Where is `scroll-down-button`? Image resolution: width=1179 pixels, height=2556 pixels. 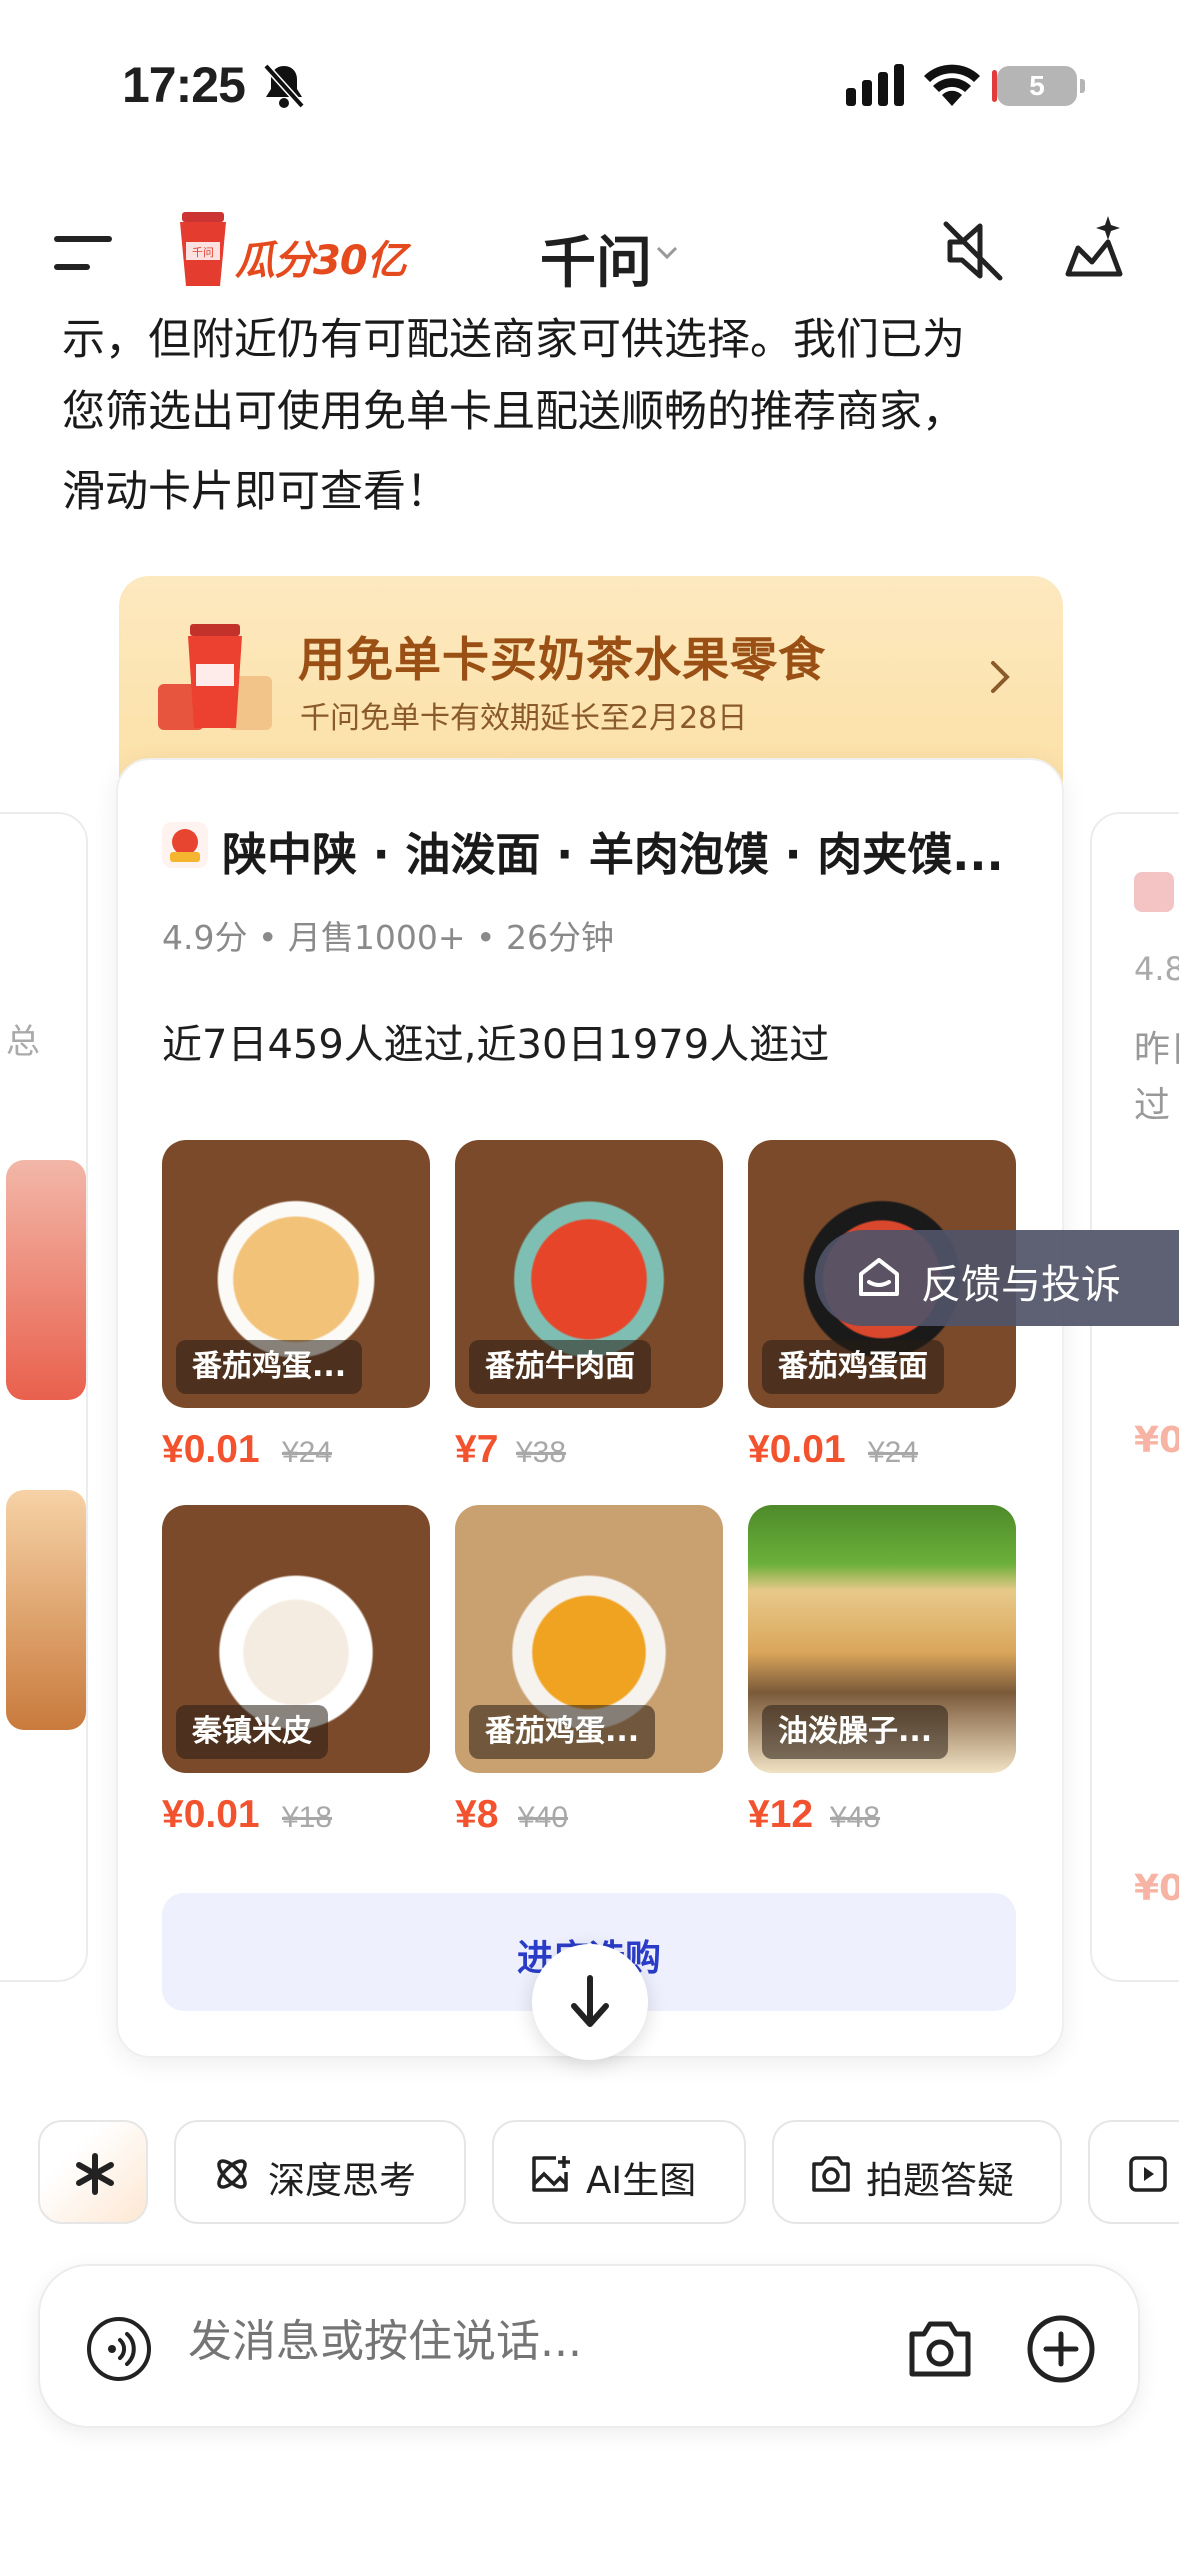 scroll-down-button is located at coordinates (590, 2002).